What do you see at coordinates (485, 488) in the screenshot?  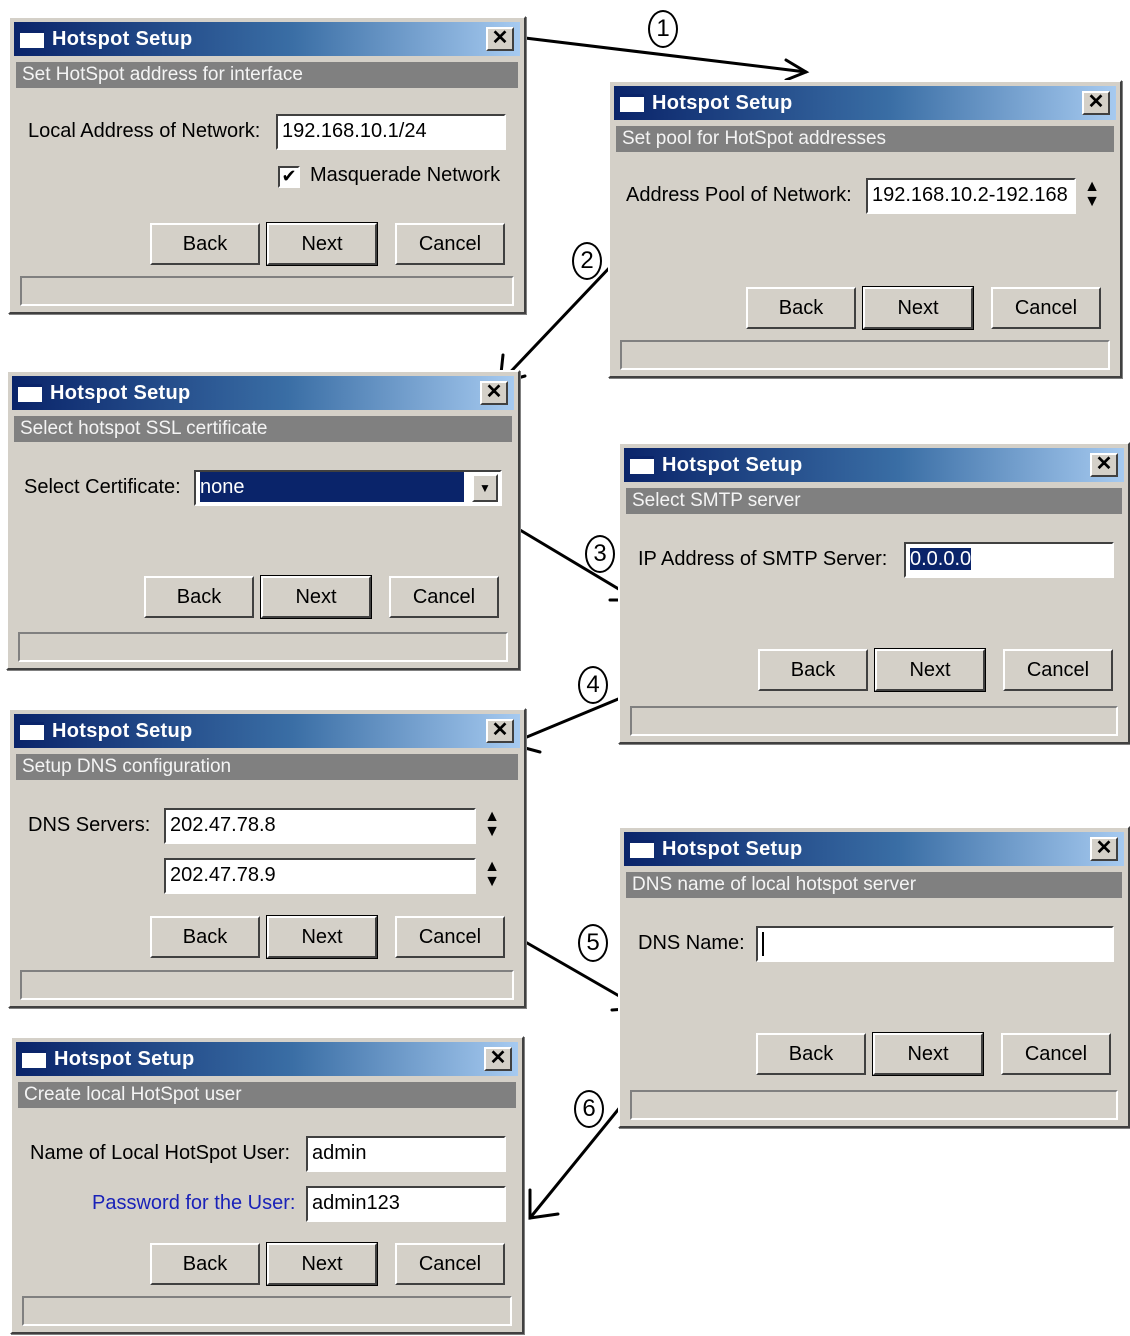 I see `dropdown-arrow-icon: ▼` at bounding box center [485, 488].